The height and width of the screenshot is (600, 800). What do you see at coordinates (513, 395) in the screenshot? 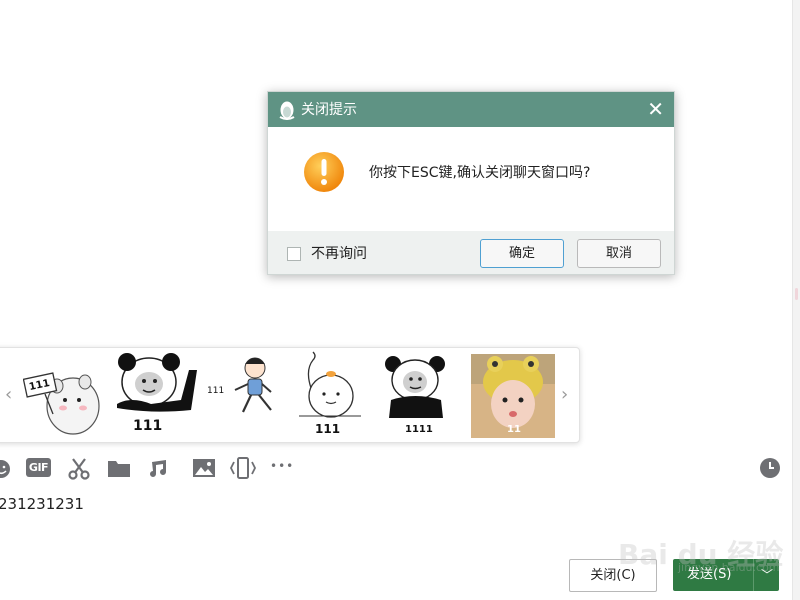
I see `sticker-girl-photo: 11` at bounding box center [513, 395].